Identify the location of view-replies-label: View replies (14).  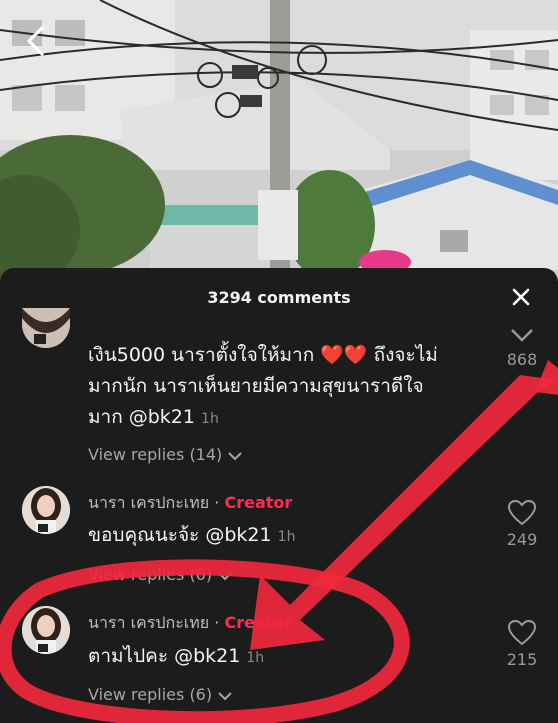
(155, 454).